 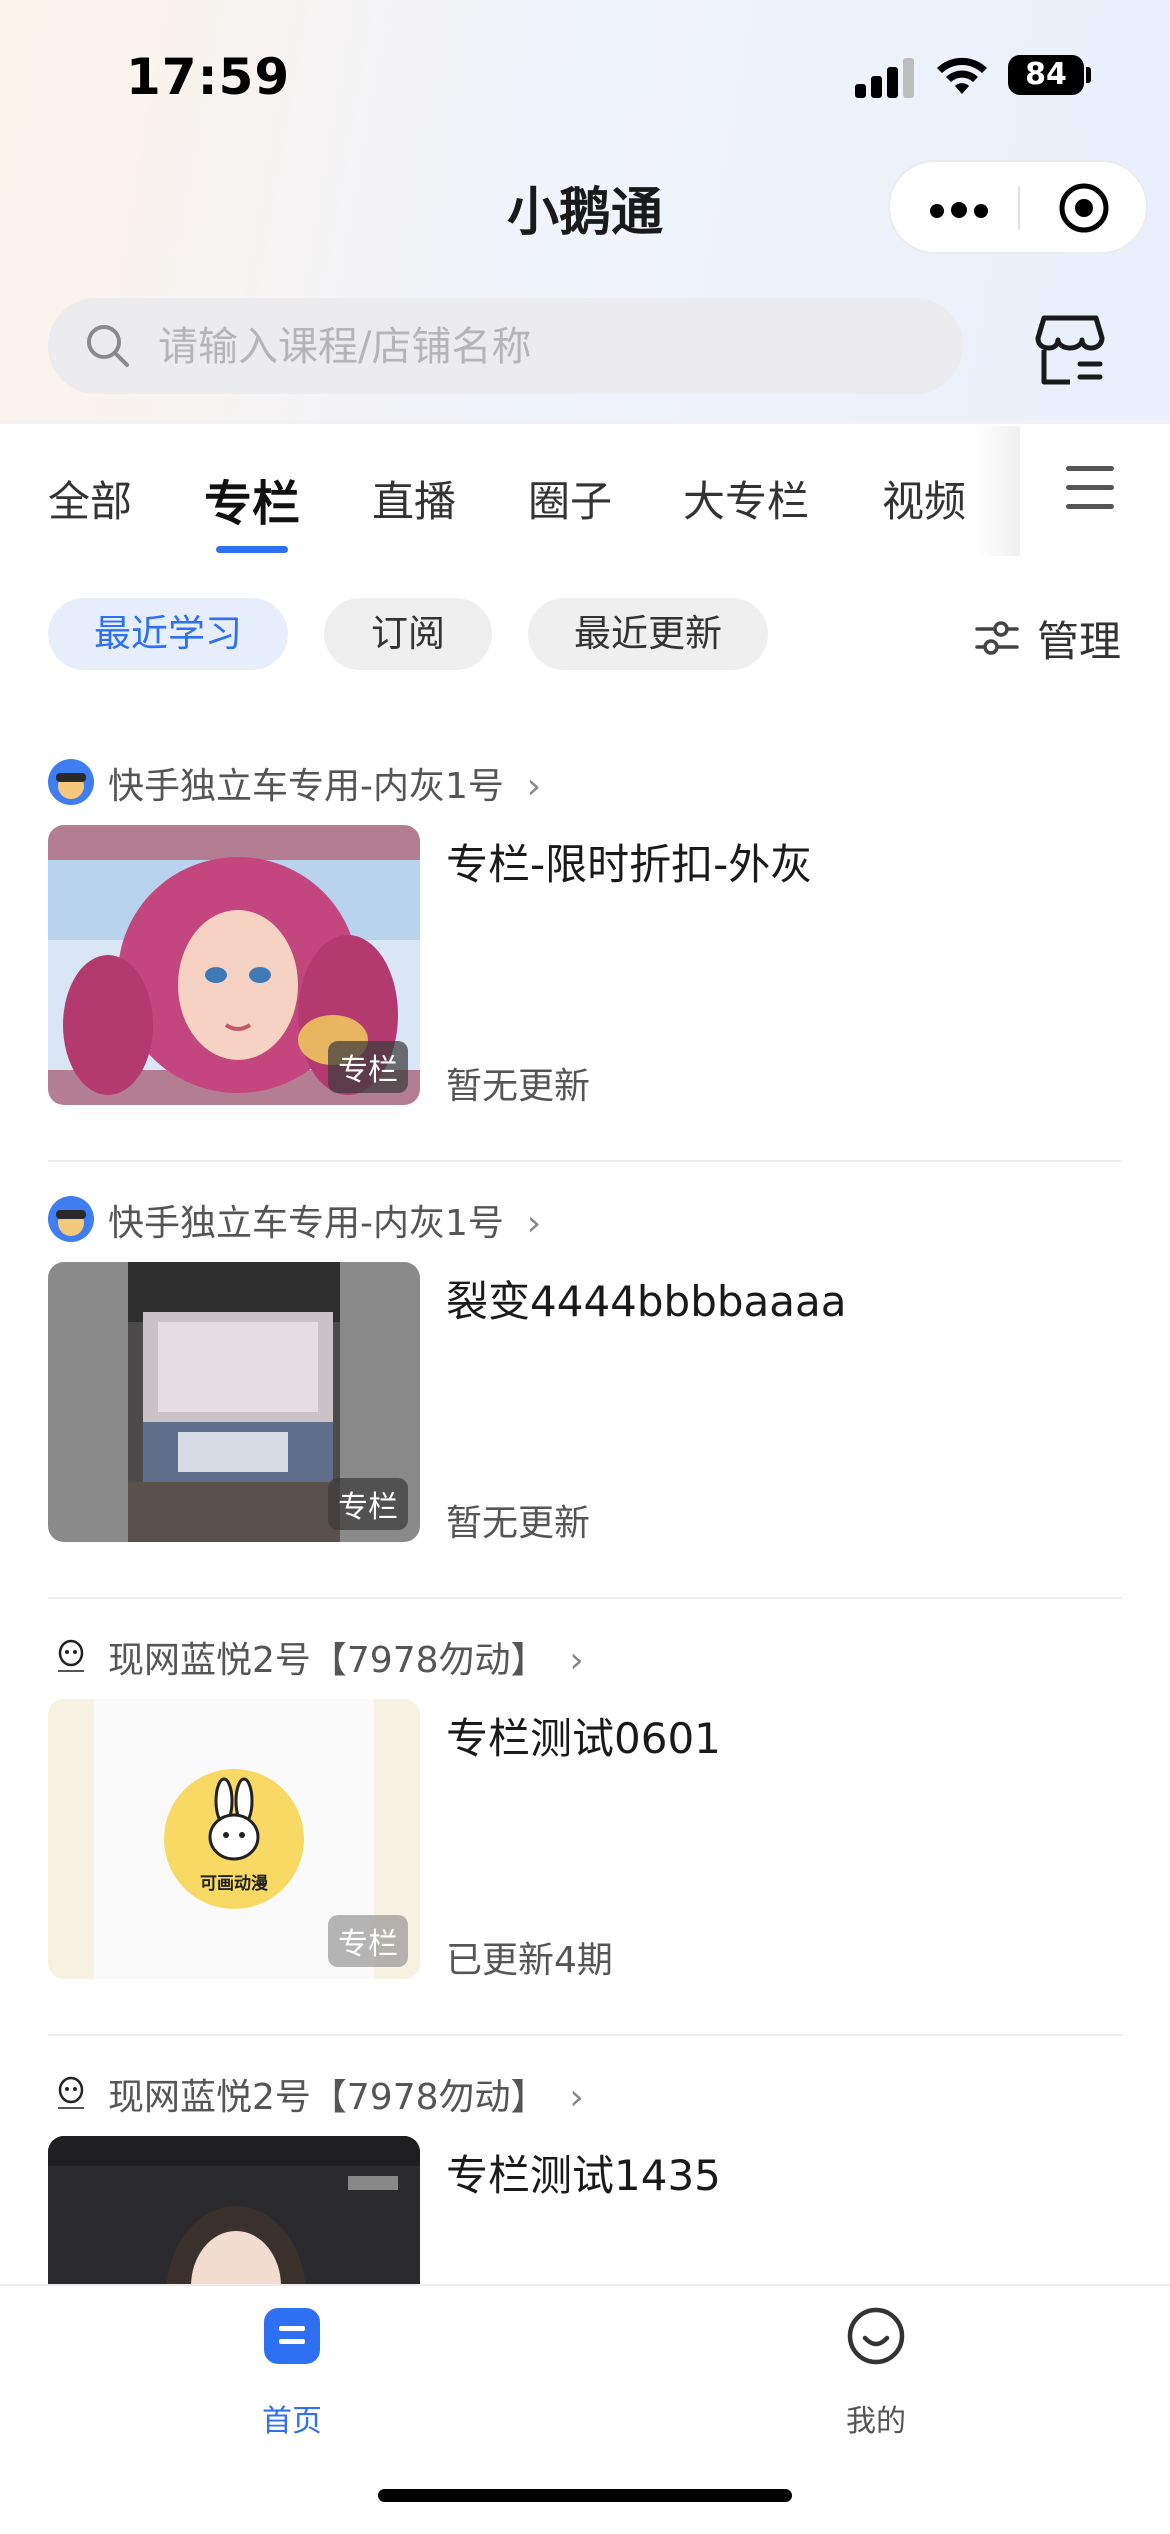 What do you see at coordinates (529, 1960) in the screenshot?
I see `item-status: 已更新4期` at bounding box center [529, 1960].